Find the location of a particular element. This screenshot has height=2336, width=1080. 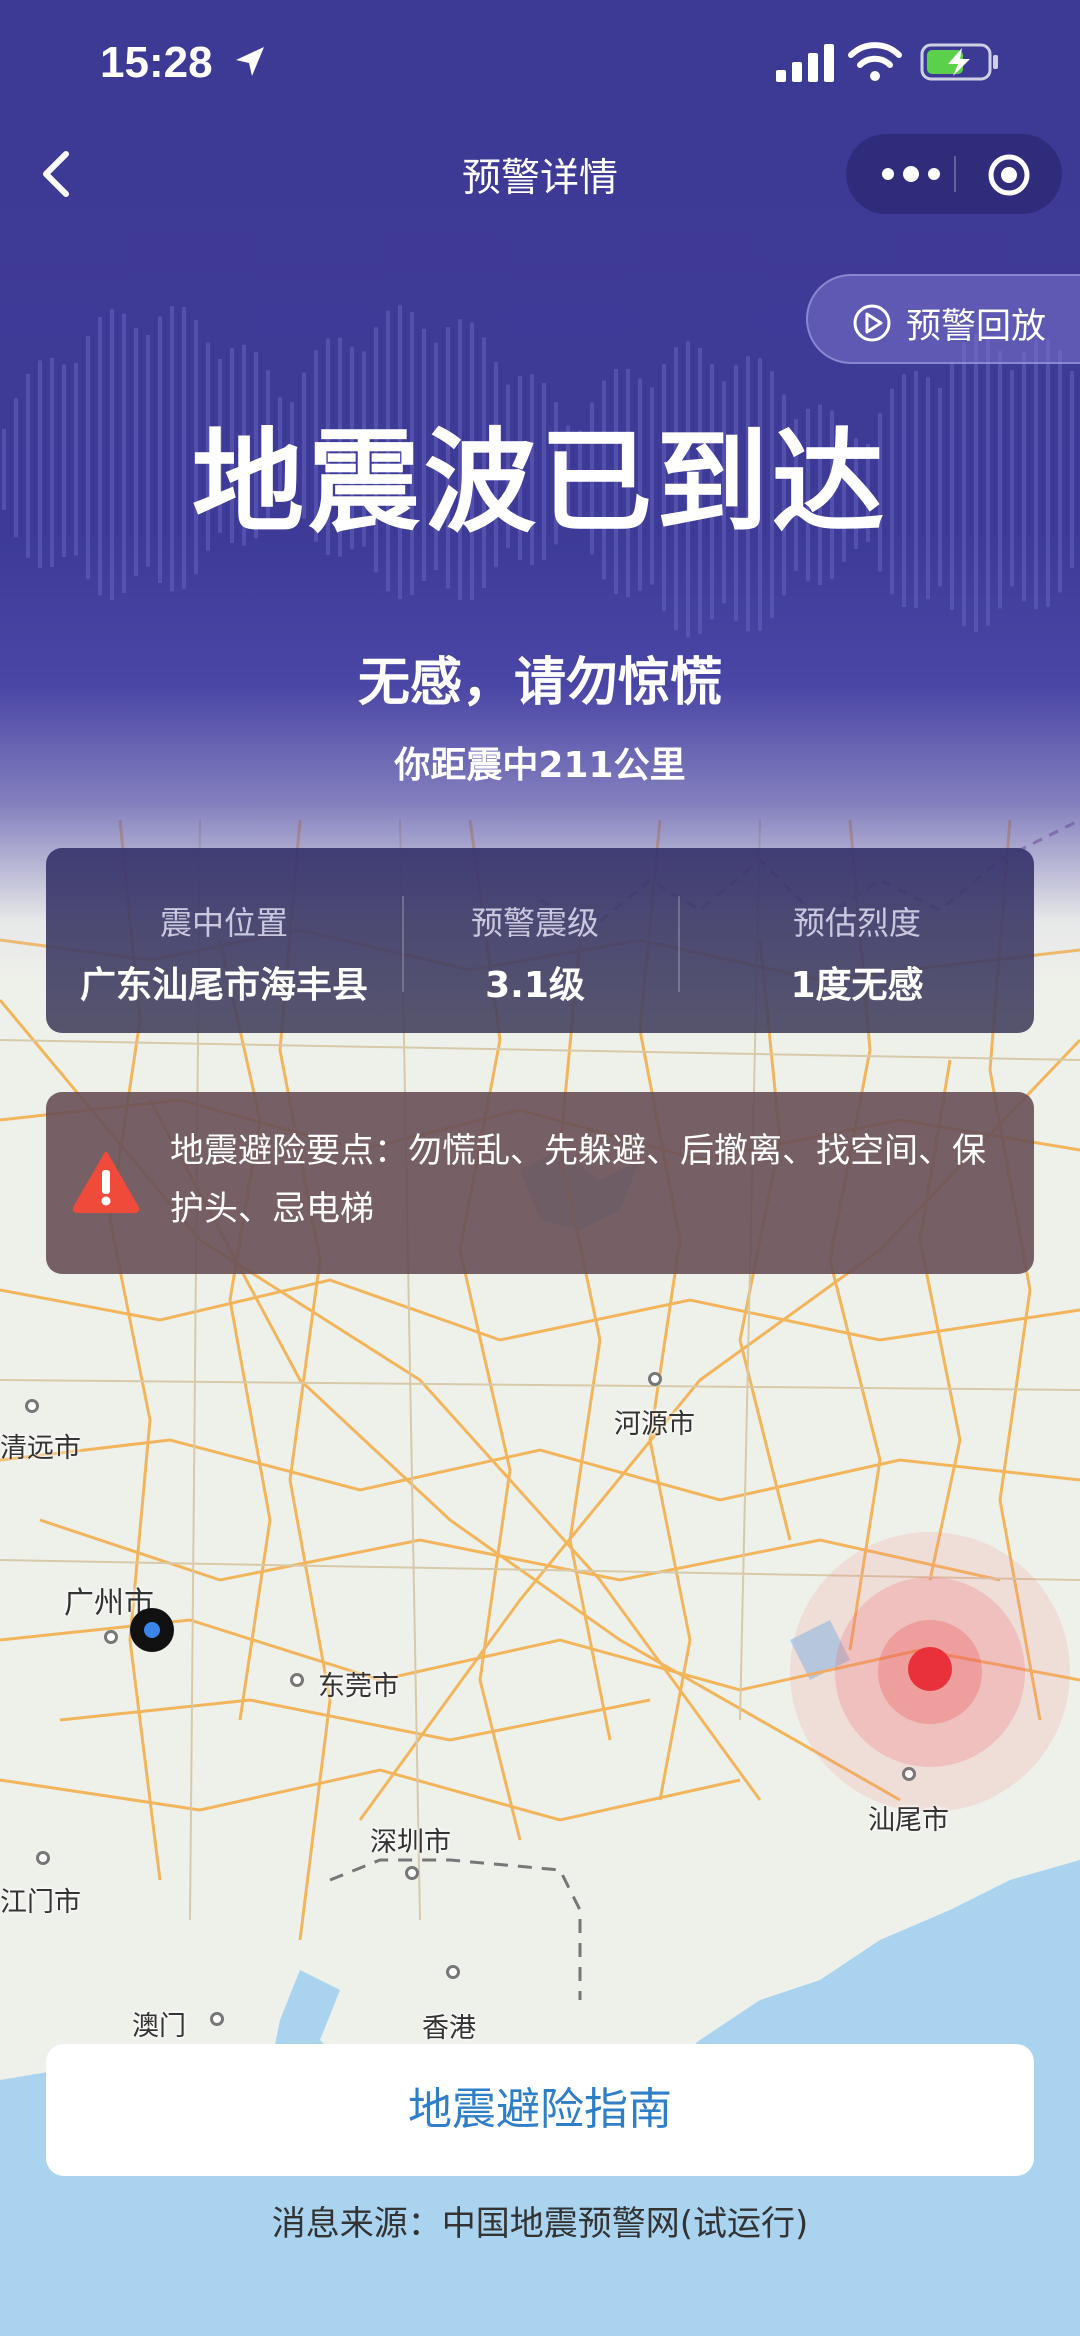

city-dot-jiangmen is located at coordinates (43, 1858).